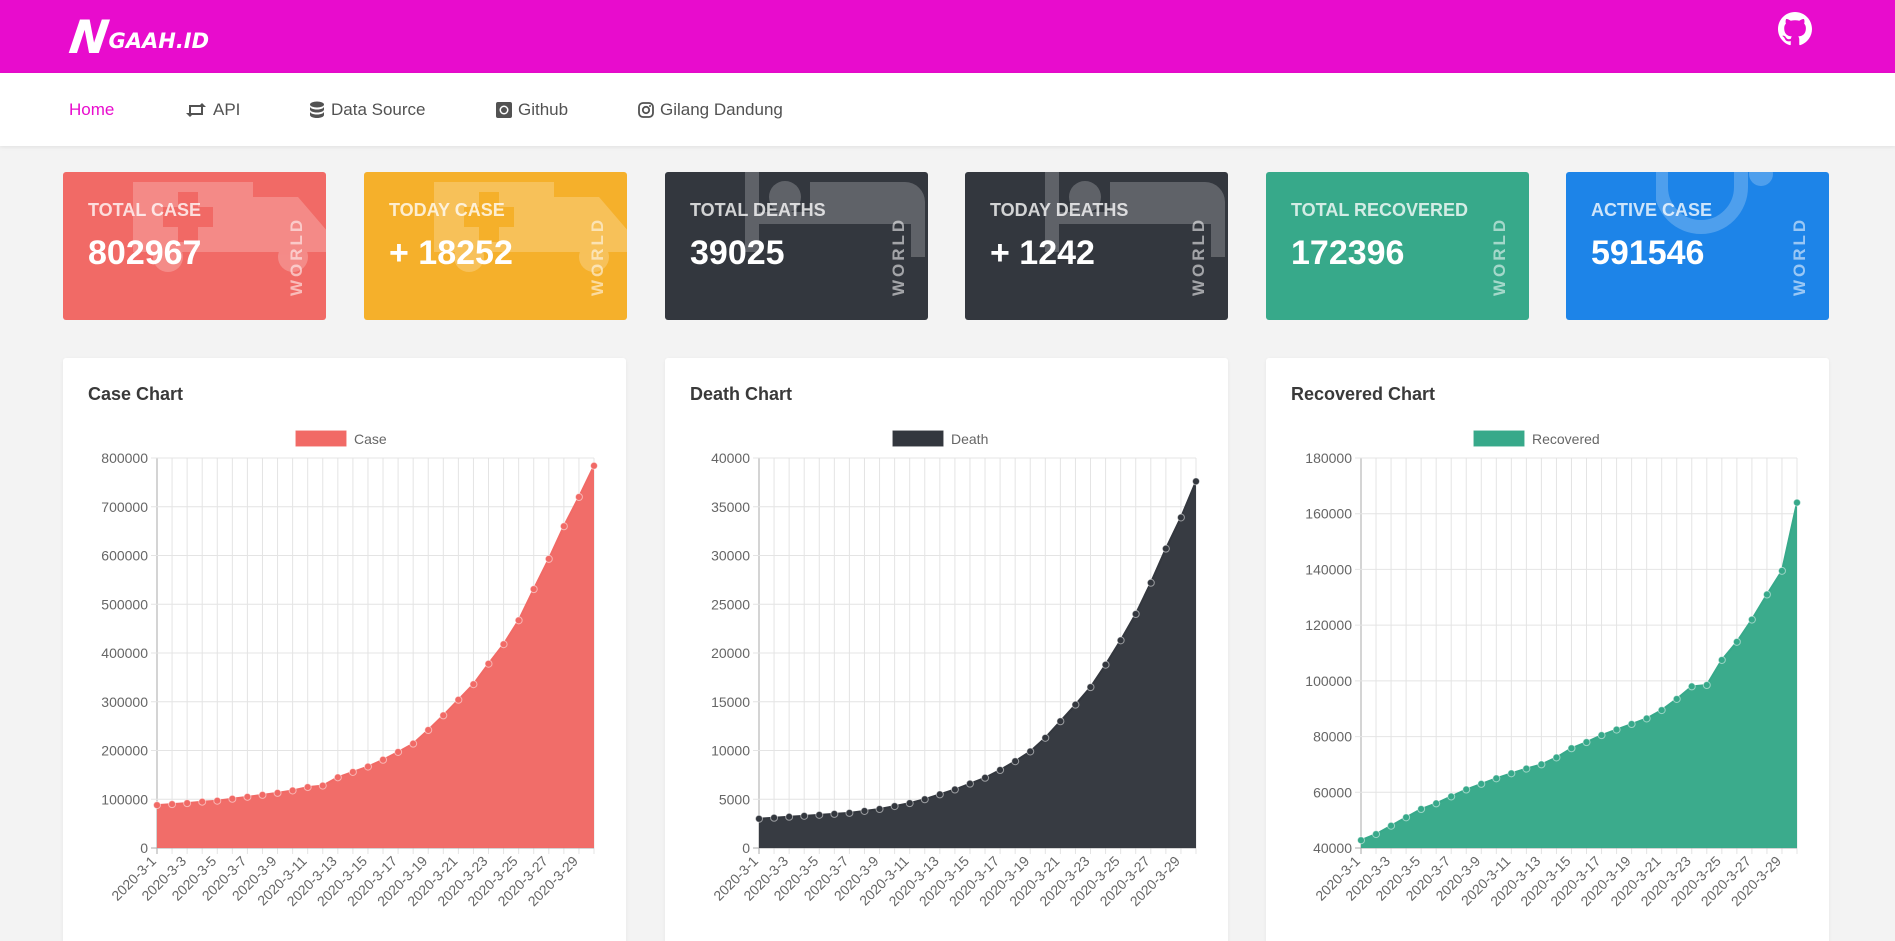 The width and height of the screenshot is (1895, 941). What do you see at coordinates (532, 109) in the screenshot?
I see `nav-item-github: Github` at bounding box center [532, 109].